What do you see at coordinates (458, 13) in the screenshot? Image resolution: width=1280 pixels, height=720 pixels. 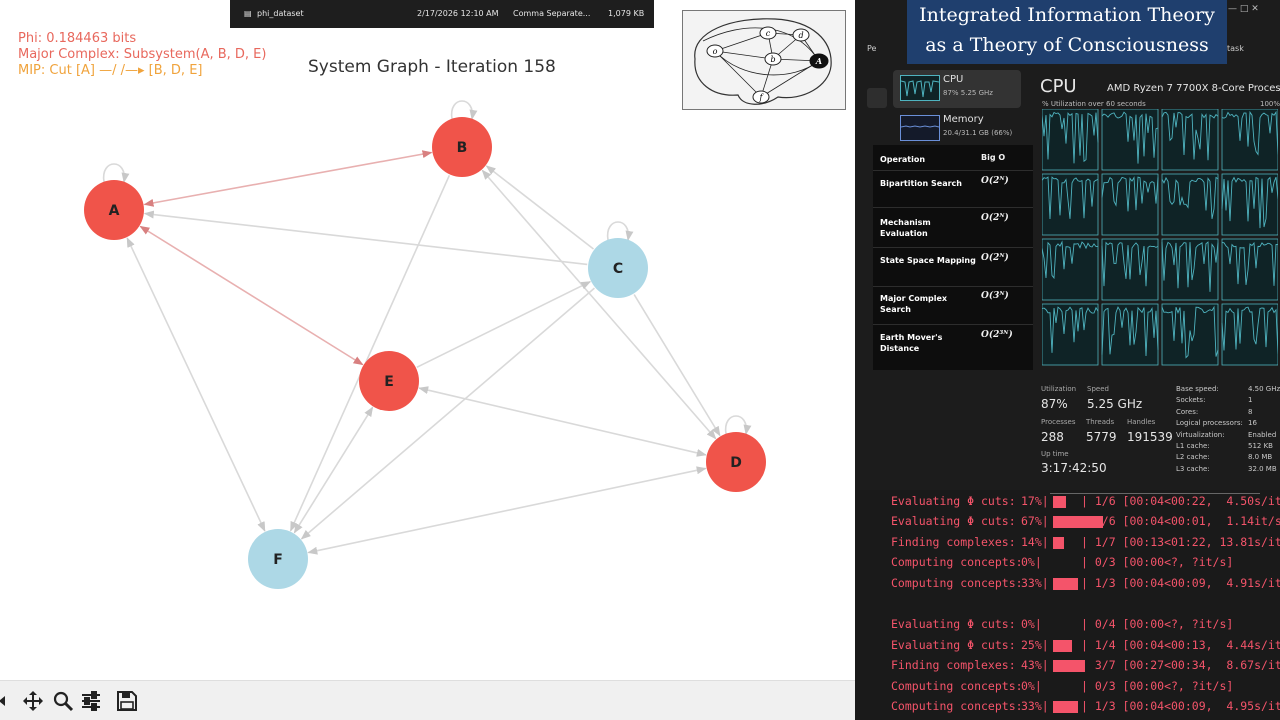 I see `file-date: 2/17/2026 12:10 AM` at bounding box center [458, 13].